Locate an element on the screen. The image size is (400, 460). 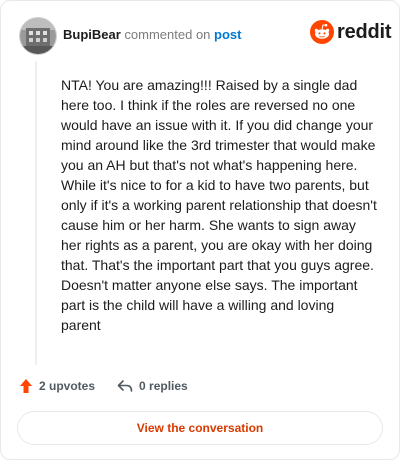
view-conversation-button: View the conversation is located at coordinates (200, 428).